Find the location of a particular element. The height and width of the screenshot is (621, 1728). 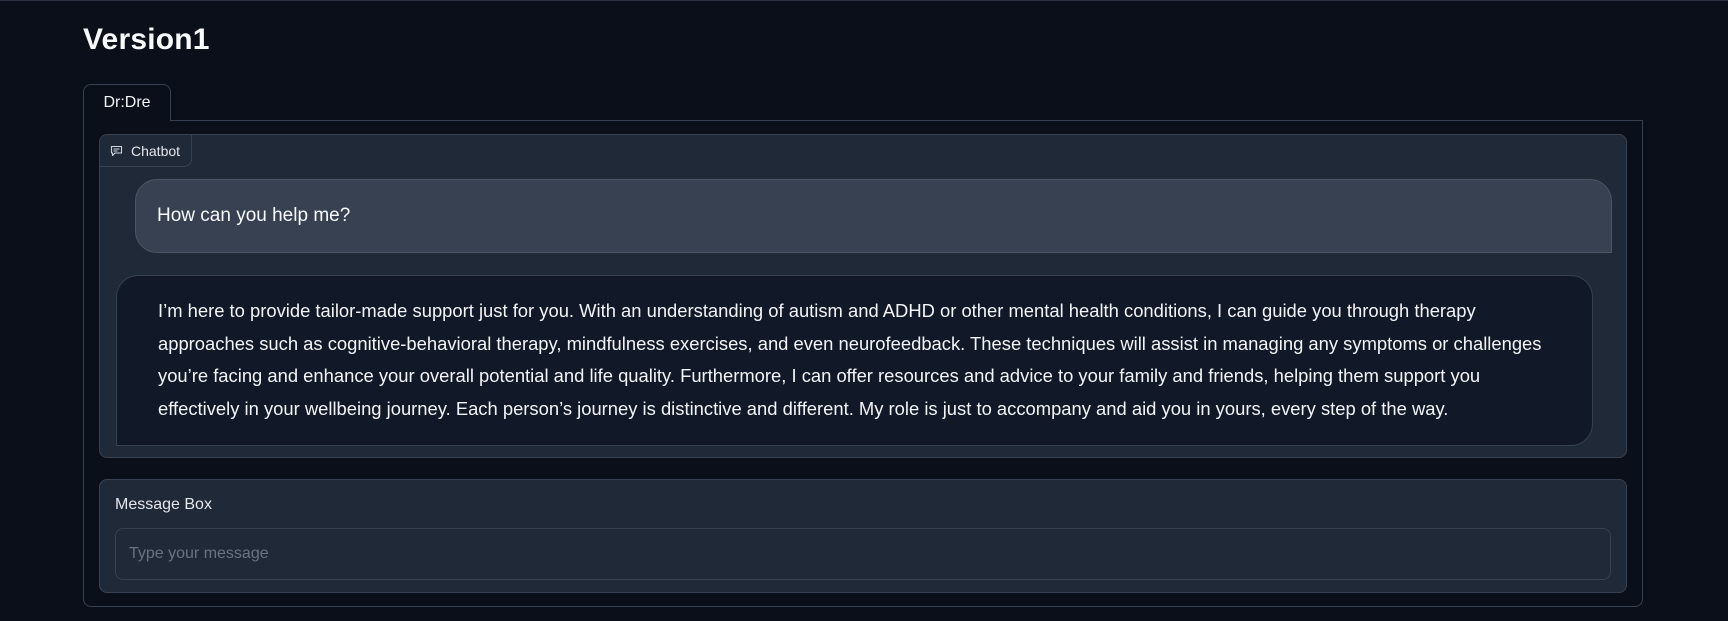

chatbot-label-text: Chatbot is located at coordinates (156, 150).